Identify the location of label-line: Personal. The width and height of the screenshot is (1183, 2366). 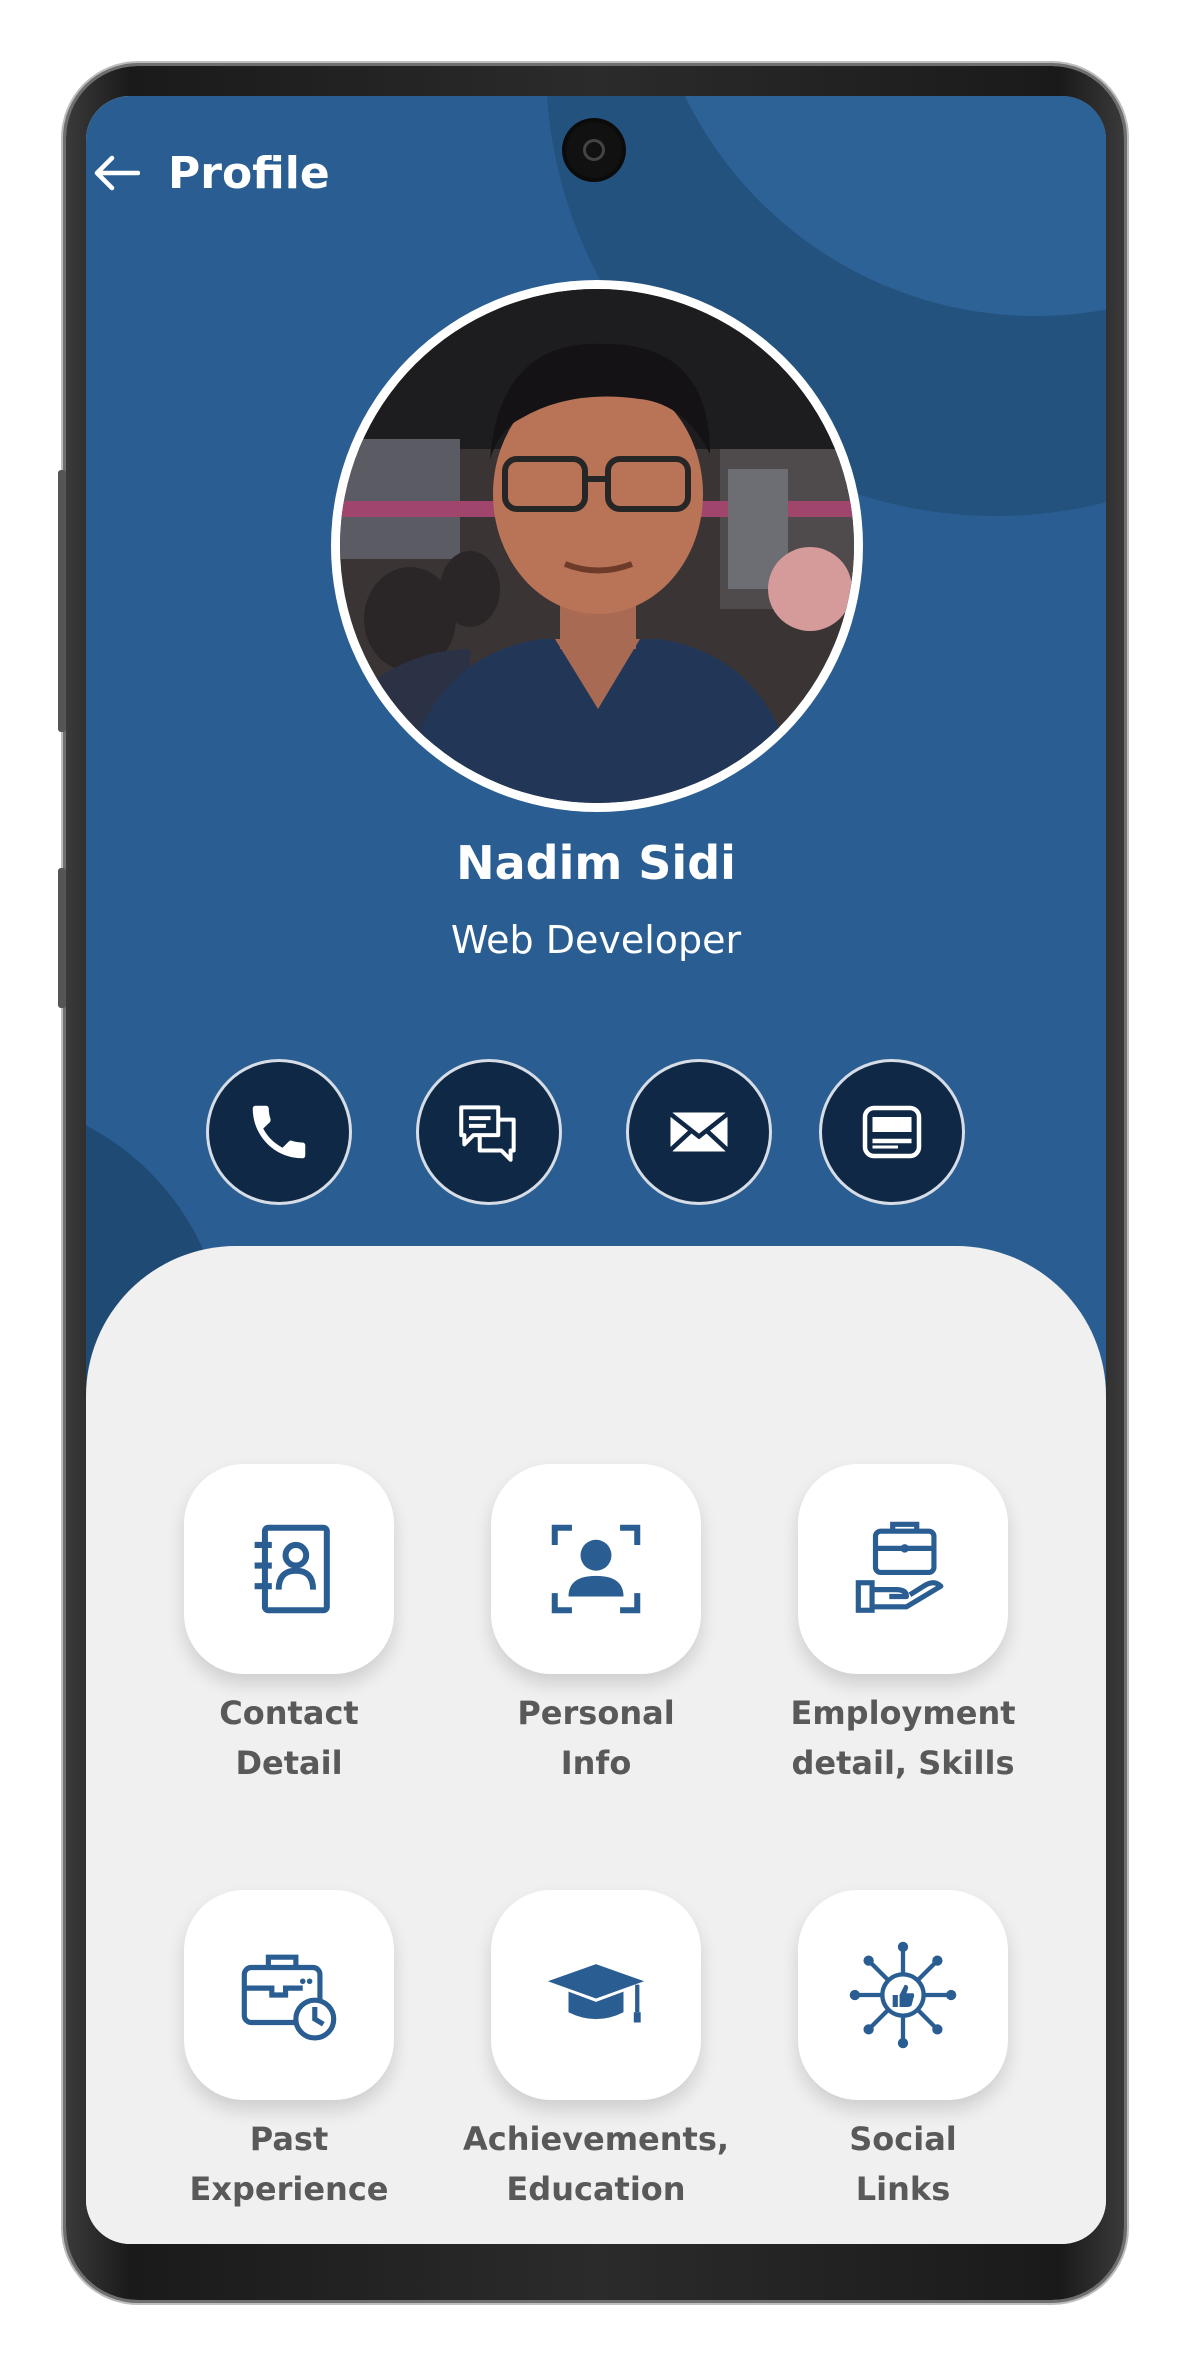
(596, 1713).